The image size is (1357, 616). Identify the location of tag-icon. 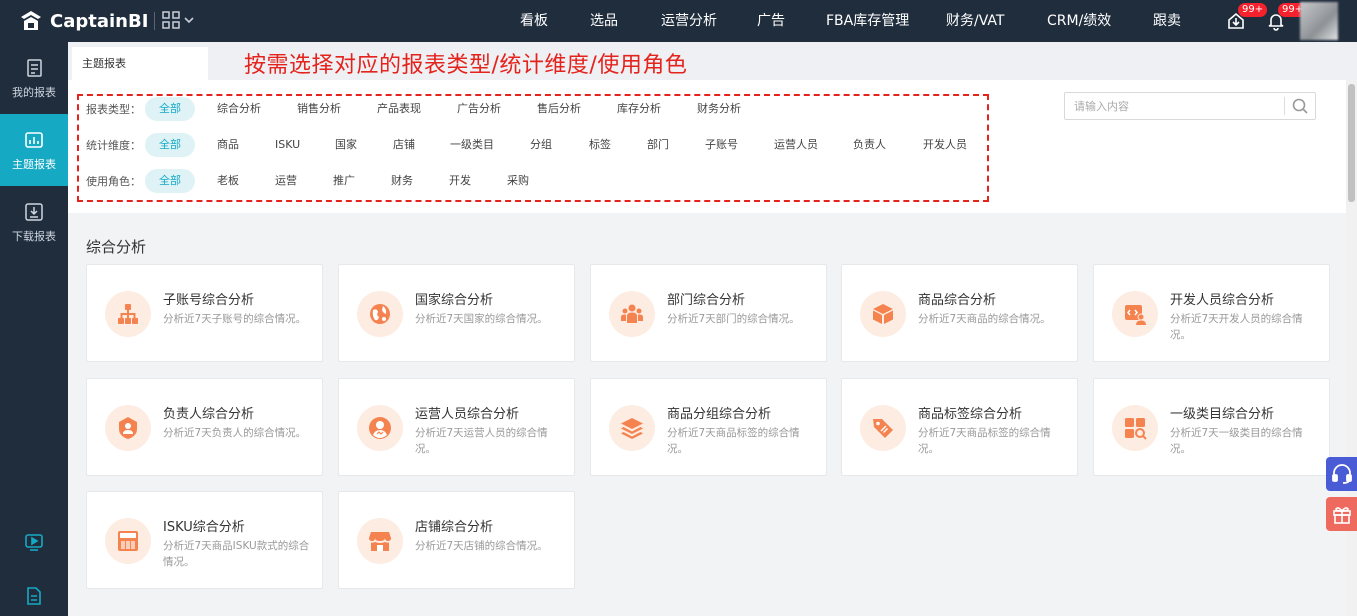
(883, 428).